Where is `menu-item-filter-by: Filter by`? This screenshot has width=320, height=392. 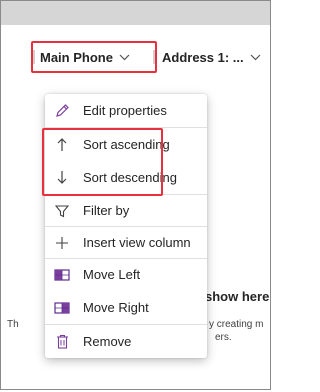 menu-item-filter-by: Filter by is located at coordinates (126, 210).